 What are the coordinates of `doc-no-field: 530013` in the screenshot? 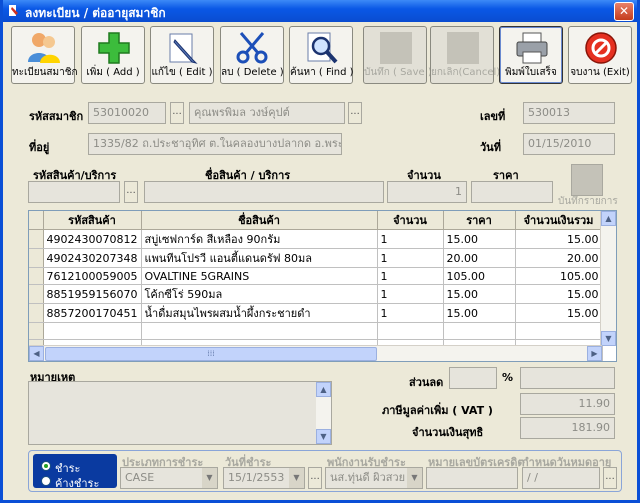 It's located at (569, 113).